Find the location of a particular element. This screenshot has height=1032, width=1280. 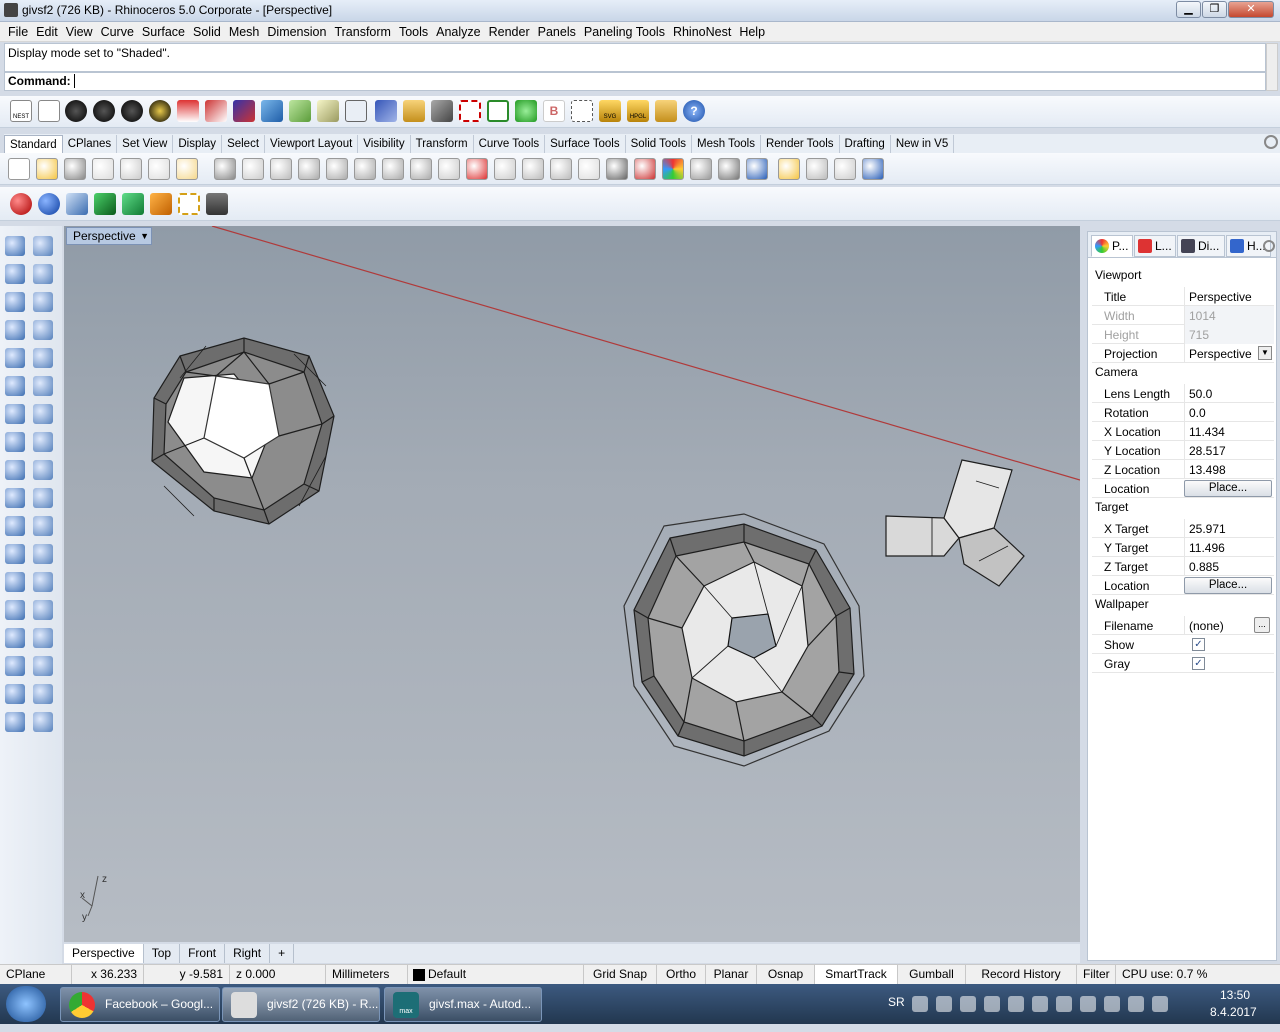

nest-icon: NEST is located at coordinates (21, 111).